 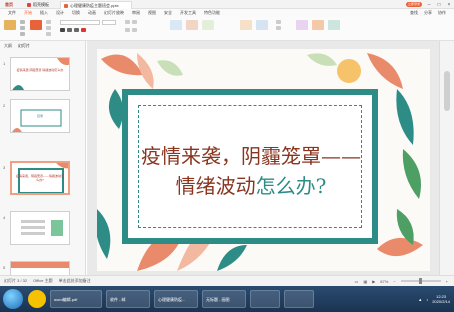 I want to click on image-icon, so click(x=246, y=25).